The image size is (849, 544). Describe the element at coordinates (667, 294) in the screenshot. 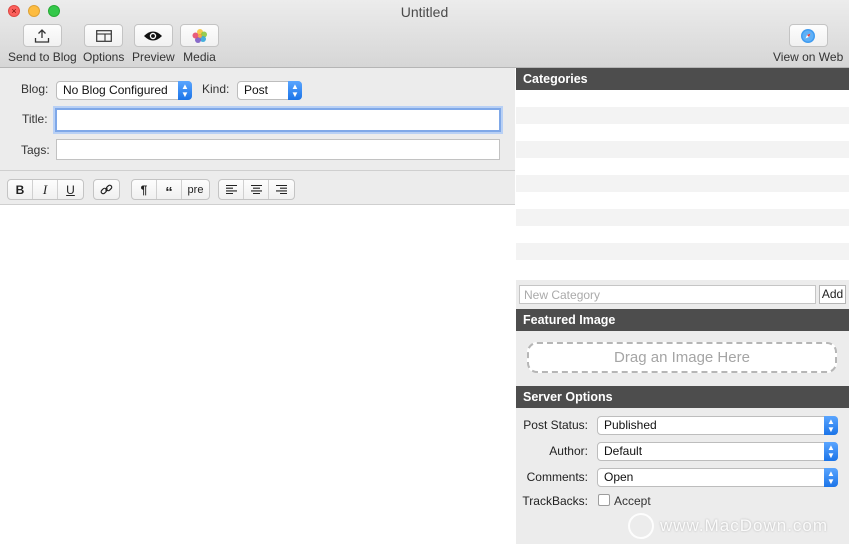

I see `new-category-input: New Category` at that location.